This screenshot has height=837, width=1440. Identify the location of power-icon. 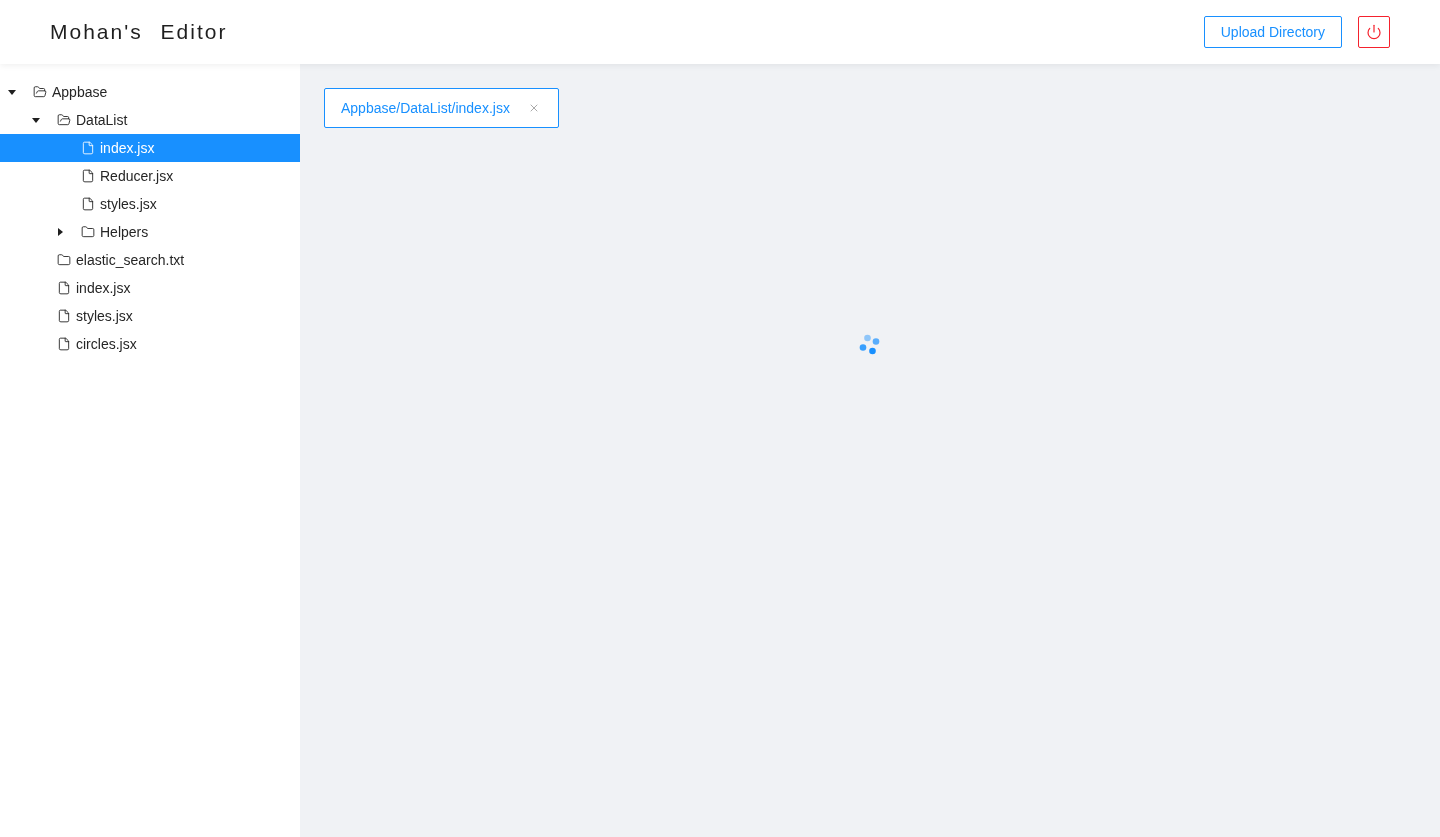
(1374, 32).